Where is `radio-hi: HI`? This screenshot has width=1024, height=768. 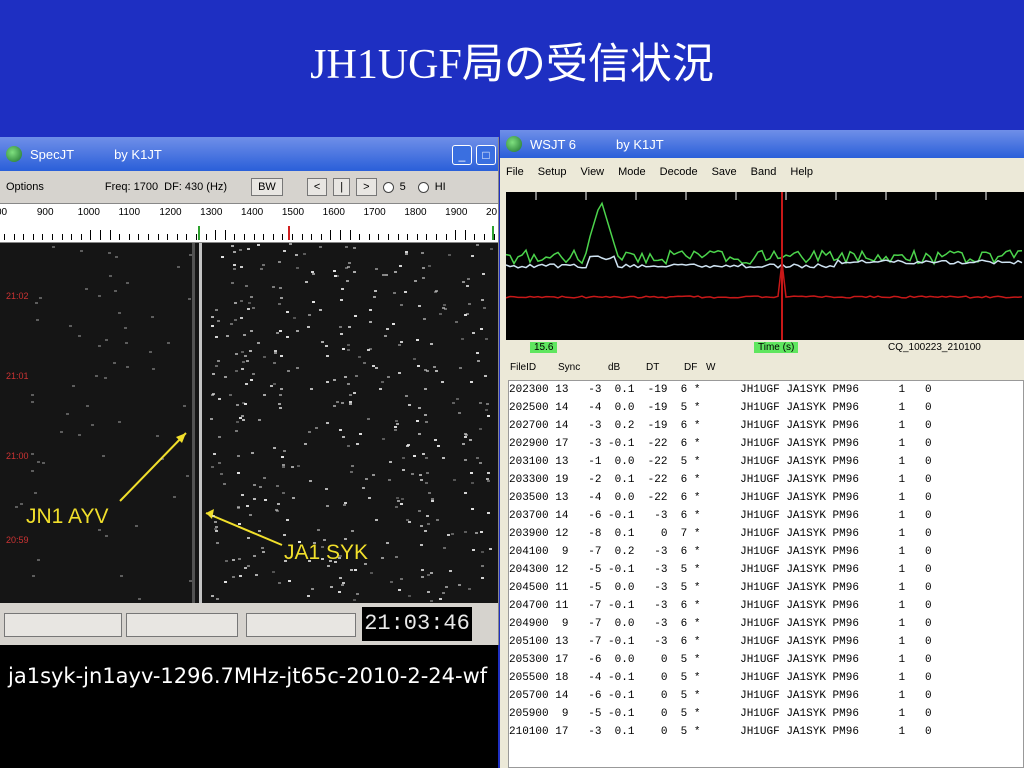
radio-hi: HI is located at coordinates (434, 187).